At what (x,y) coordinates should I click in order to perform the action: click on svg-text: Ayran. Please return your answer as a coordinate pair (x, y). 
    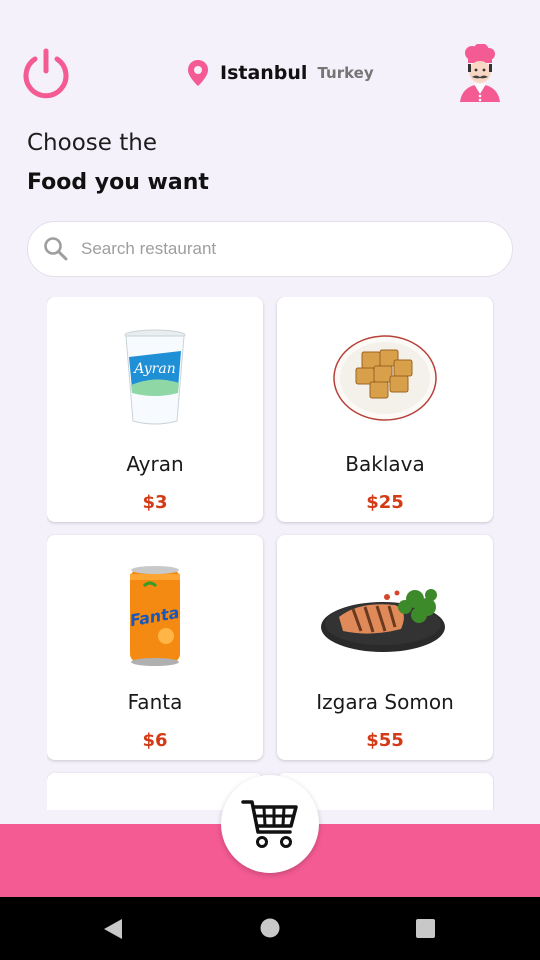
    Looking at the image, I should click on (154, 369).